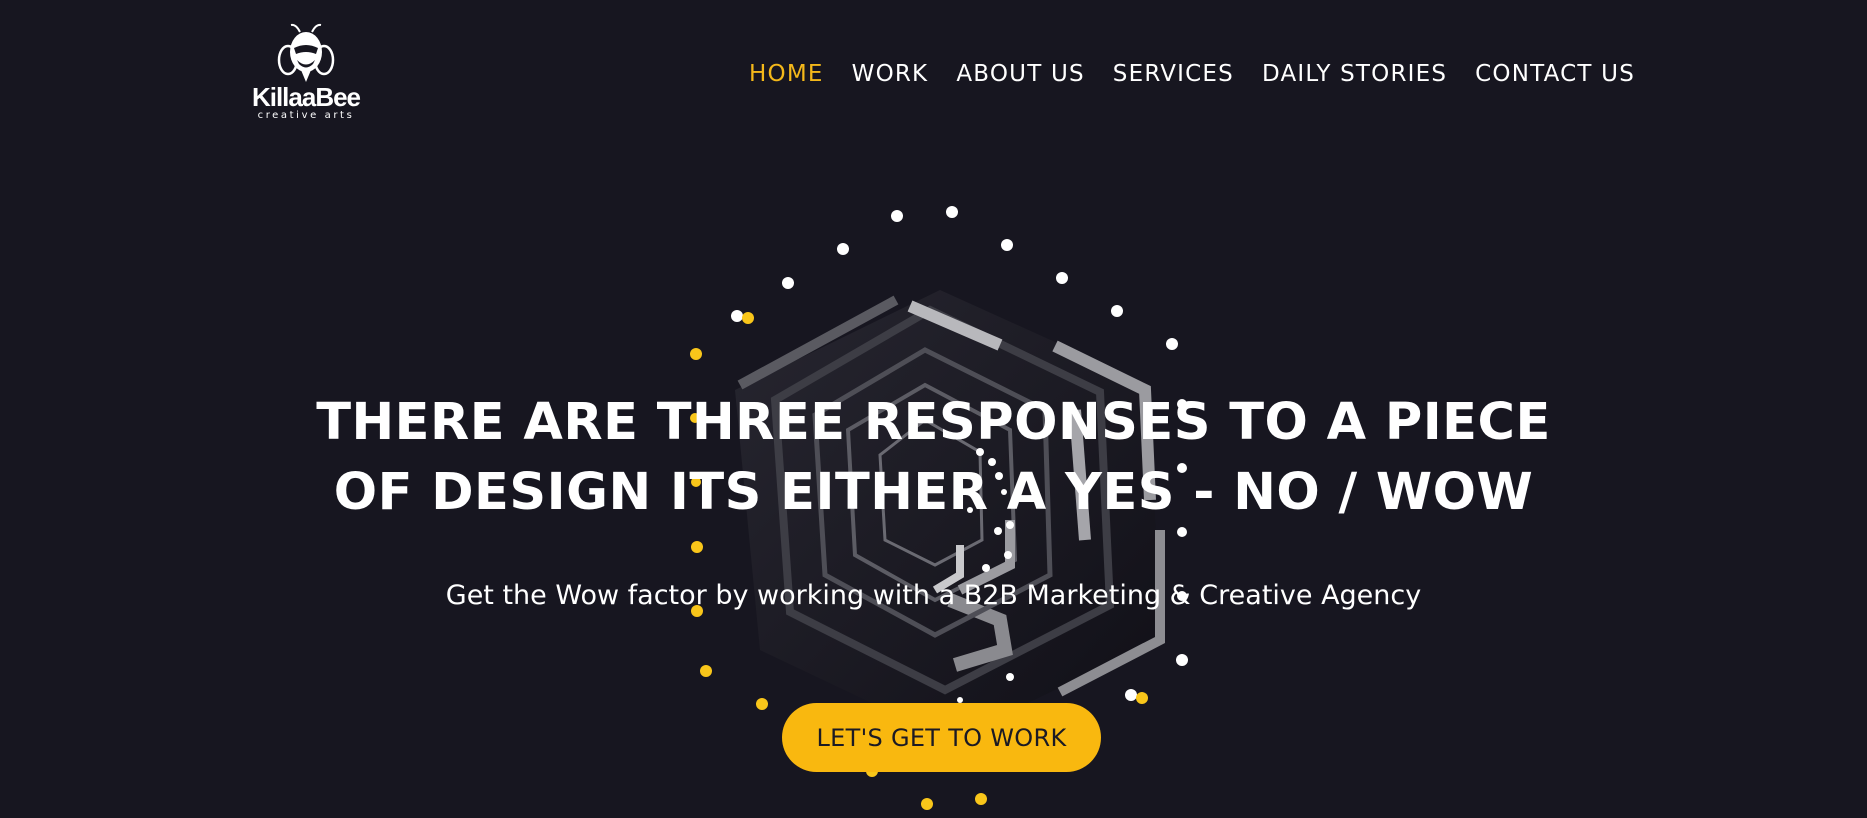 This screenshot has height=818, width=1867. What do you see at coordinates (306, 115) in the screenshot?
I see `logo-tagline: creative arts` at bounding box center [306, 115].